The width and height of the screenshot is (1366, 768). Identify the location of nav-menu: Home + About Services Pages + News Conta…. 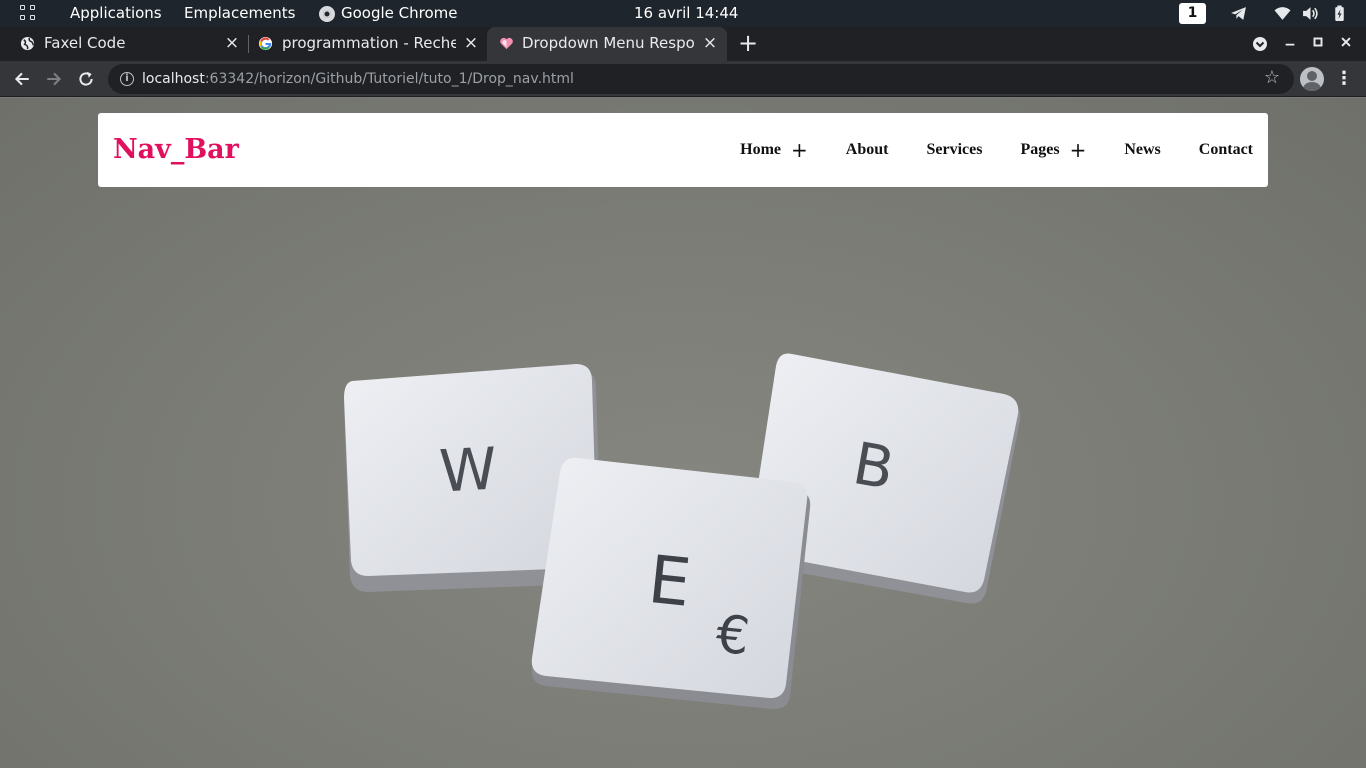
(977, 150).